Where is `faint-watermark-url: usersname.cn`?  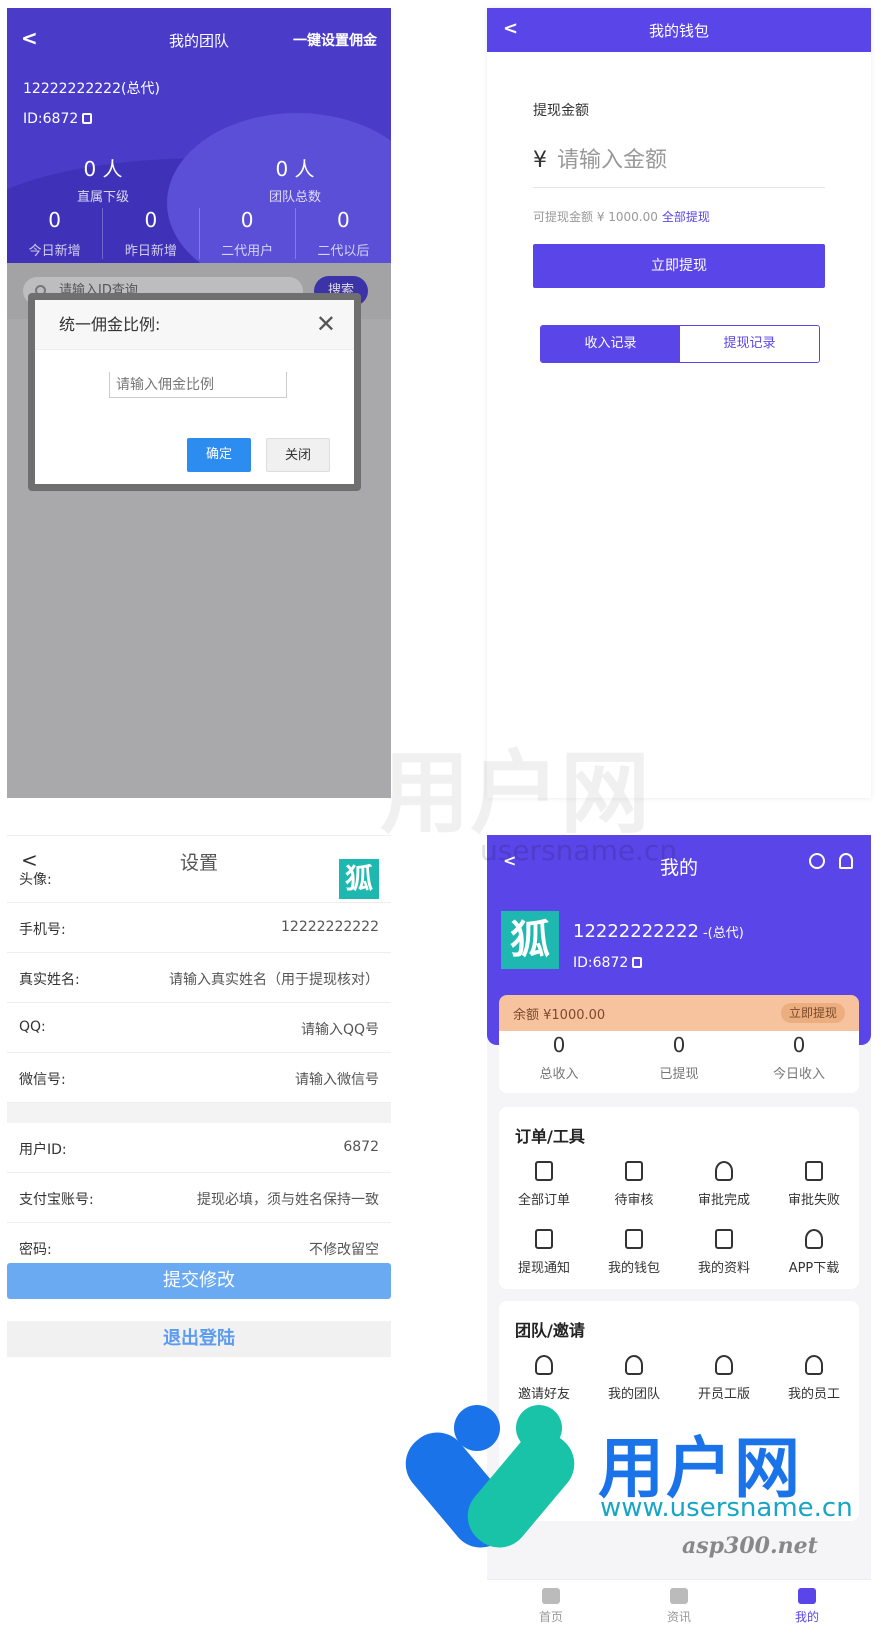
faint-watermark-url: usersname.cn is located at coordinates (579, 850).